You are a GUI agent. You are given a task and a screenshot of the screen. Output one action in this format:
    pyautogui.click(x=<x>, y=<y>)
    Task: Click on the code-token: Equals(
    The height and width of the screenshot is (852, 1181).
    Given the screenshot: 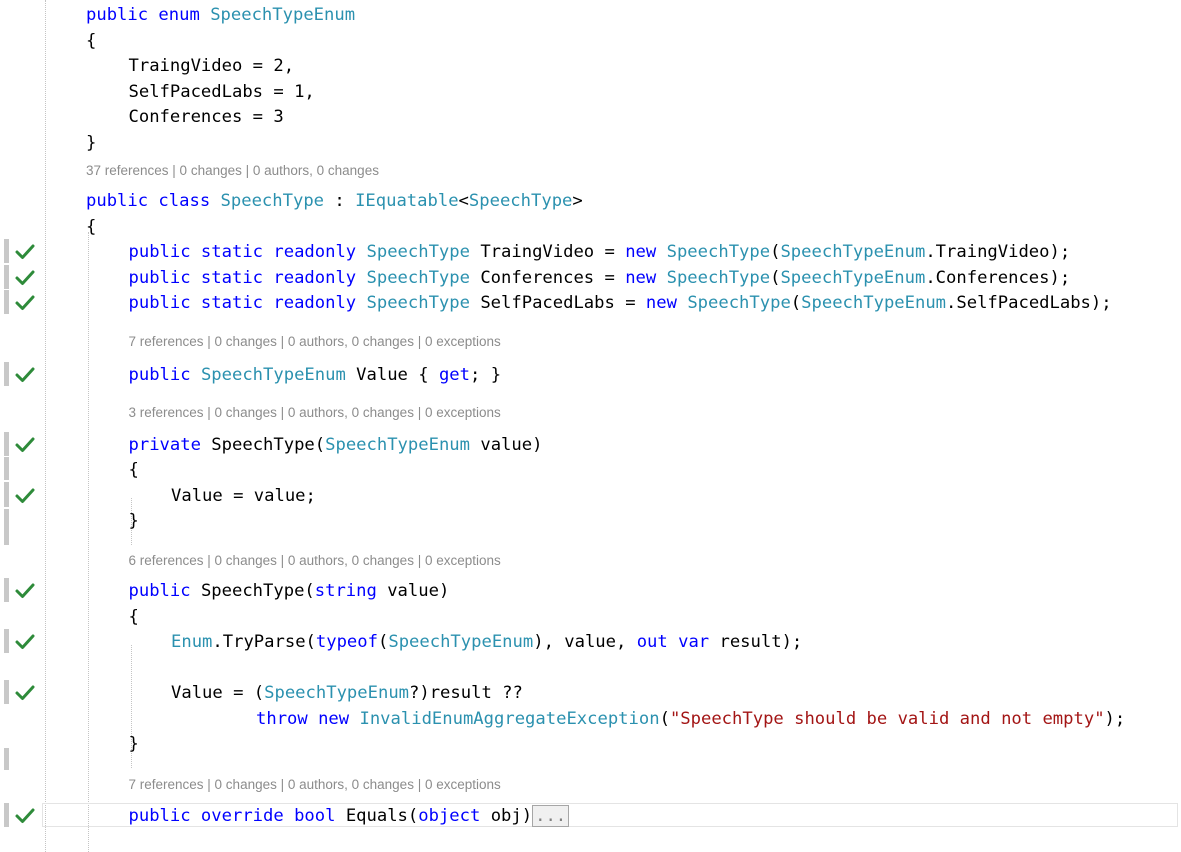 What is the action you would take?
    pyautogui.click(x=382, y=815)
    